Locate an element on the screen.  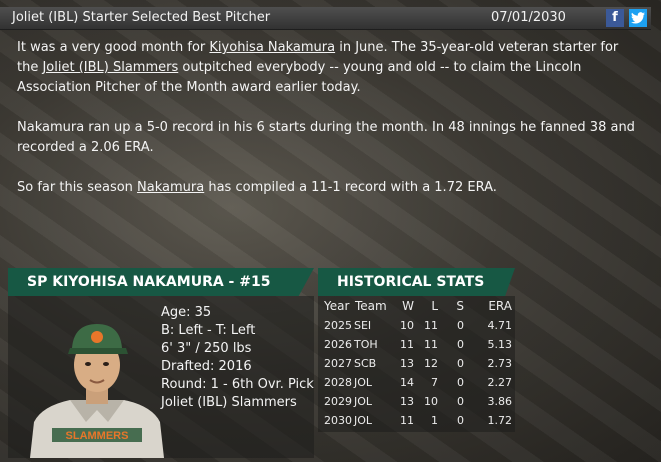
cell-year: 2029 is located at coordinates (338, 401).